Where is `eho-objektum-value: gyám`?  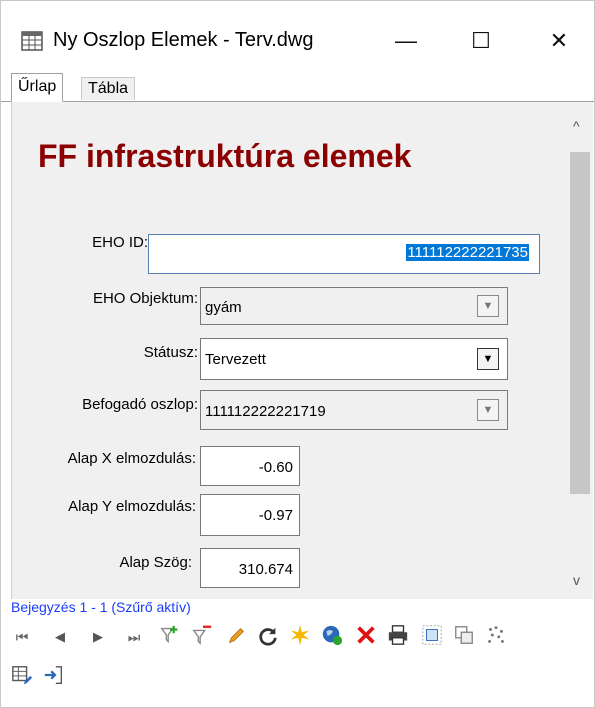 eho-objektum-value: gyám is located at coordinates (223, 307).